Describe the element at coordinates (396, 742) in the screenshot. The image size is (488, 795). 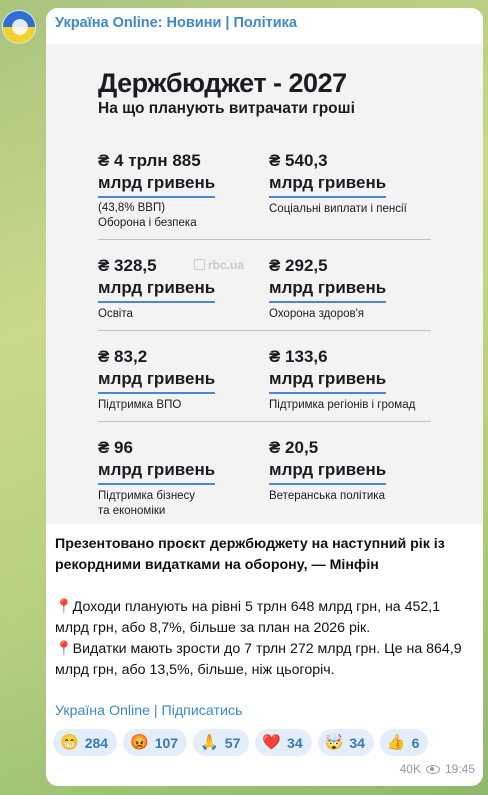
I see `thumbsup-emoji-icon: 👍` at that location.